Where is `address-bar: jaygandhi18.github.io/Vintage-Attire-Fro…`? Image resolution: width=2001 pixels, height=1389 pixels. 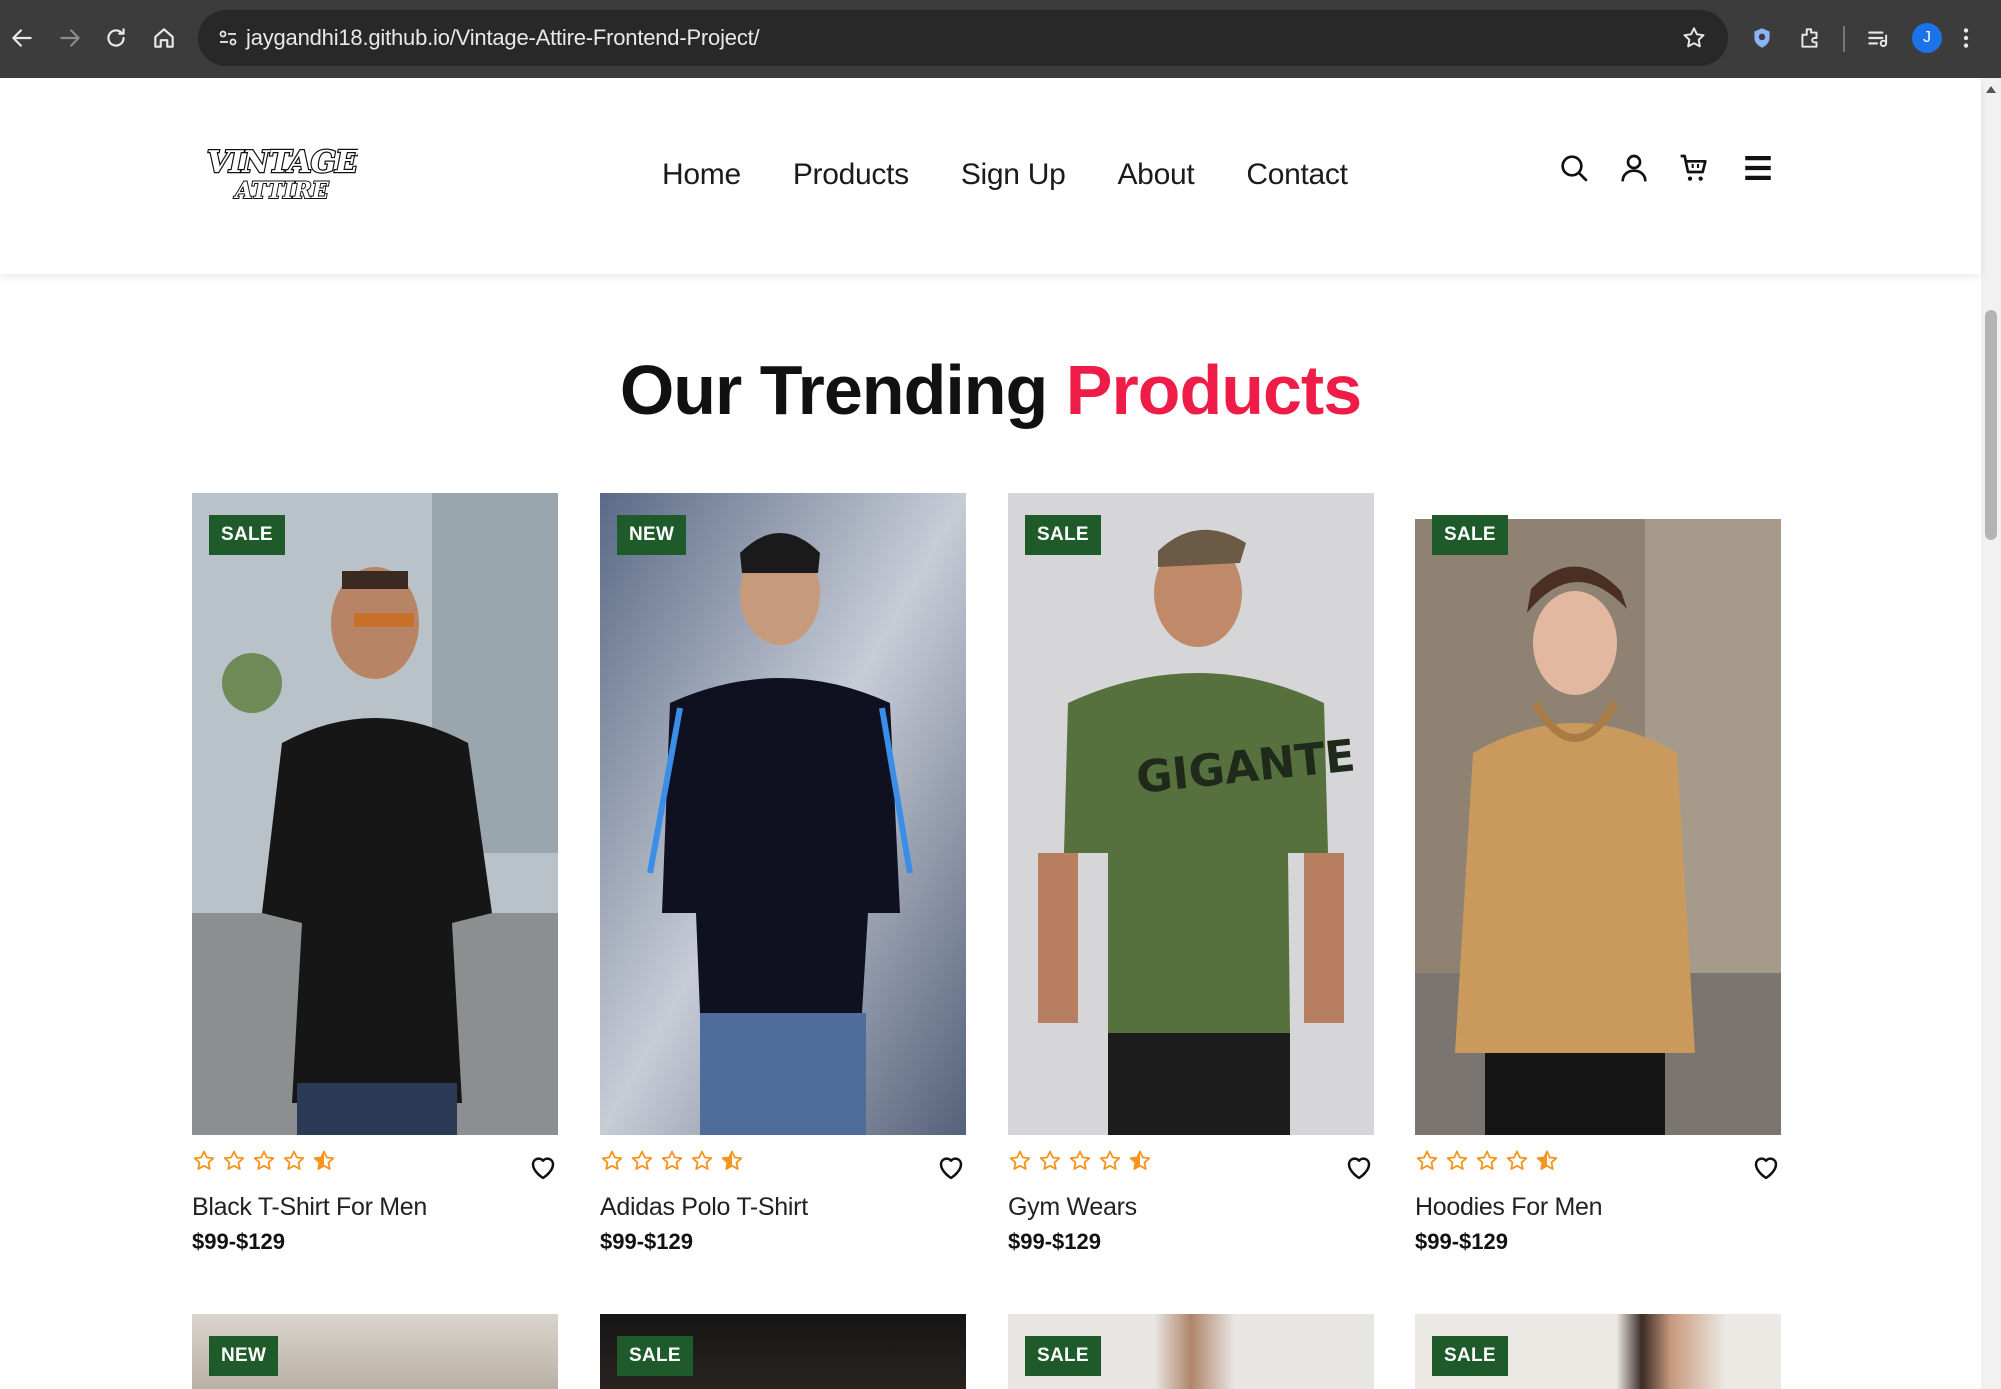 address-bar: jaygandhi18.github.io/Vintage-Attire-Fro… is located at coordinates (963, 38).